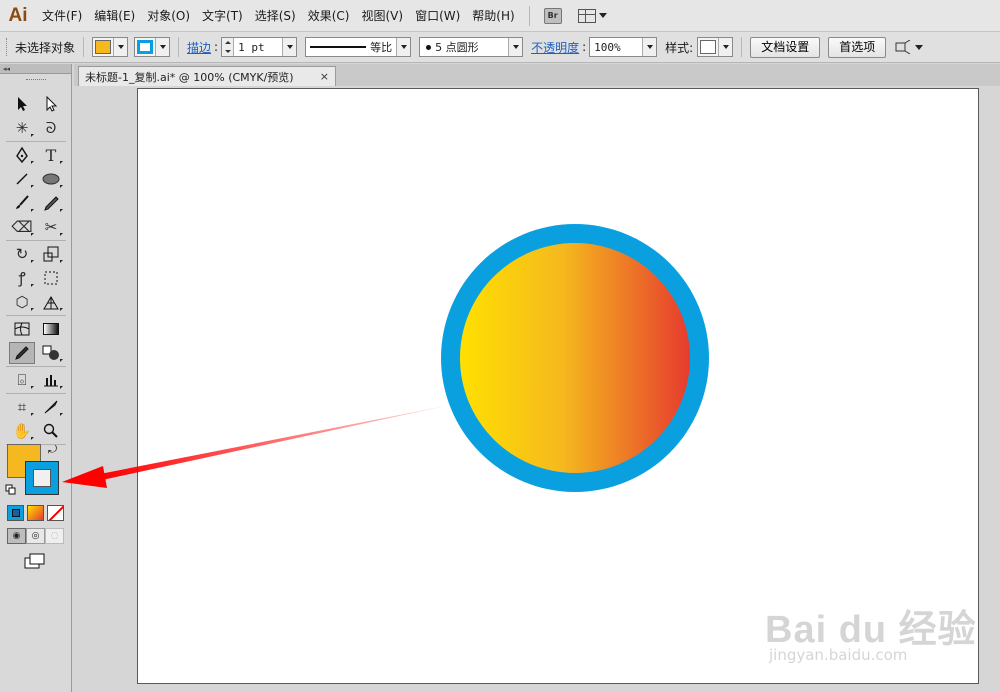  I want to click on annotation-arrow, so click(256, 446).